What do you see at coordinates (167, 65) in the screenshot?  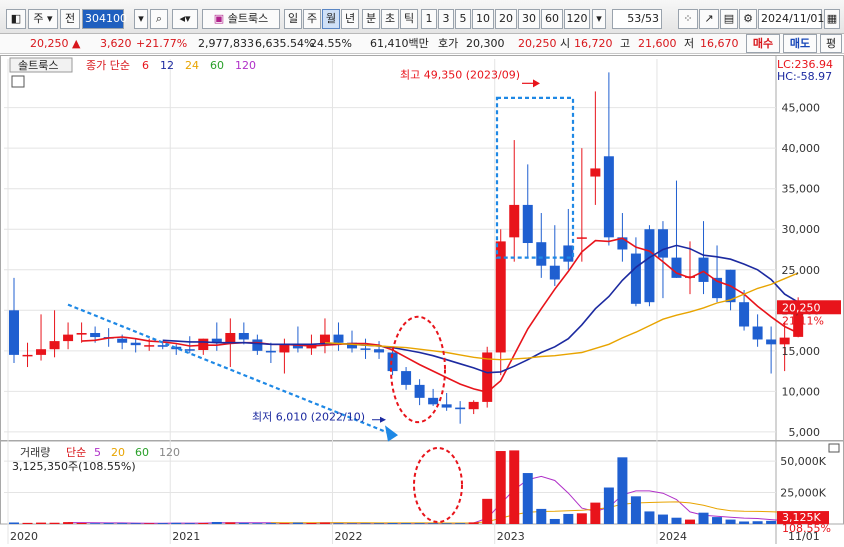 I see `ma-legend-12: 12` at bounding box center [167, 65].